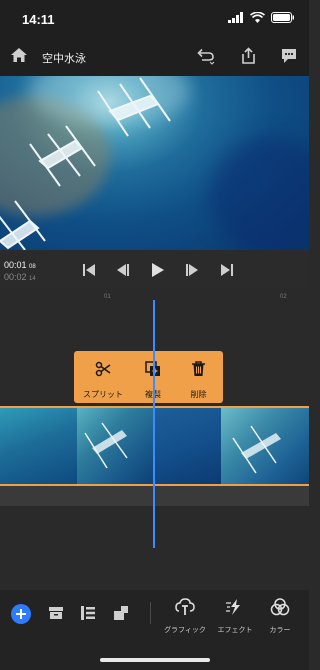 This screenshot has width=320, height=670. What do you see at coordinates (19, 55) in the screenshot?
I see `home-icon` at bounding box center [19, 55].